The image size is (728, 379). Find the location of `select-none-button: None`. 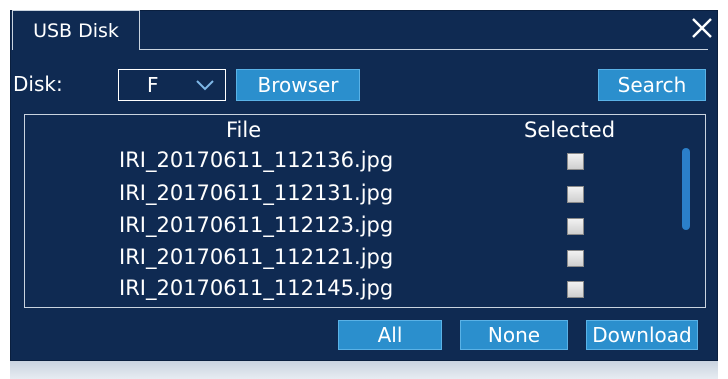

select-none-button: None is located at coordinates (514, 335).